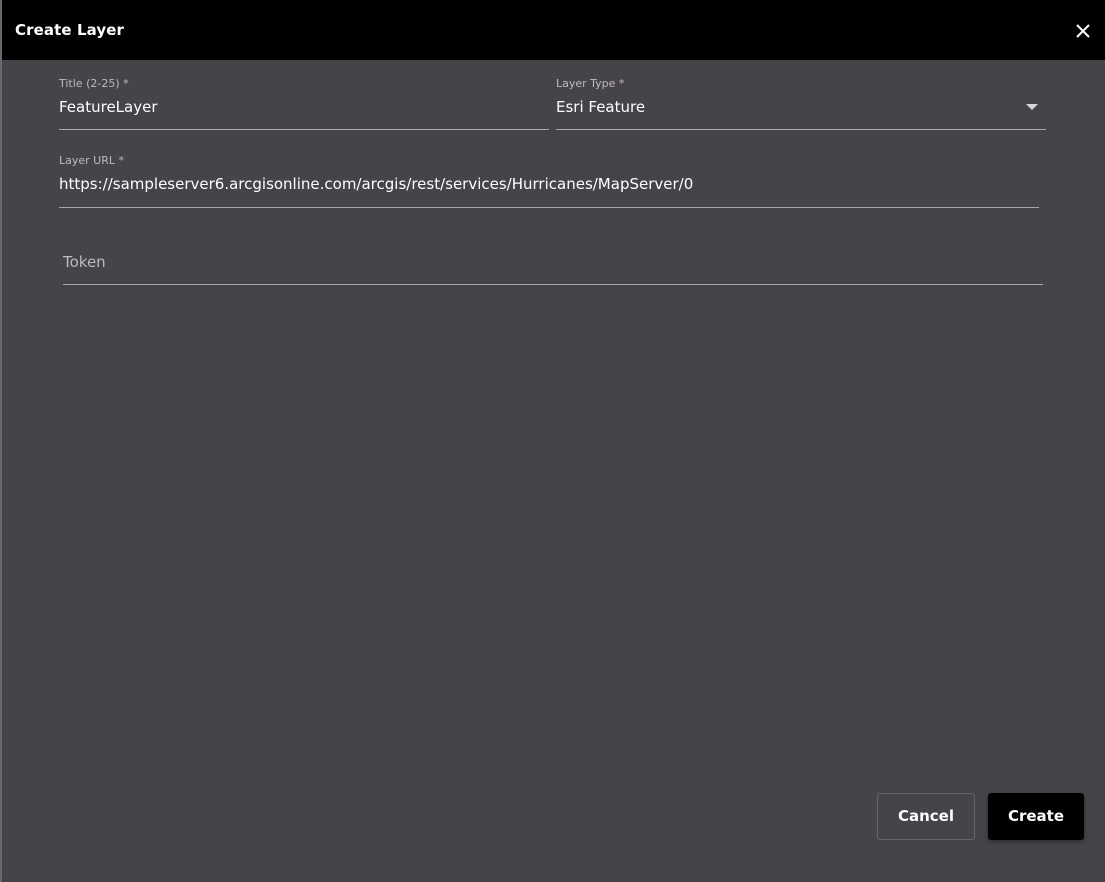 The width and height of the screenshot is (1105, 882). What do you see at coordinates (94, 83) in the screenshot?
I see `title-field-label: Title (2-25) *` at bounding box center [94, 83].